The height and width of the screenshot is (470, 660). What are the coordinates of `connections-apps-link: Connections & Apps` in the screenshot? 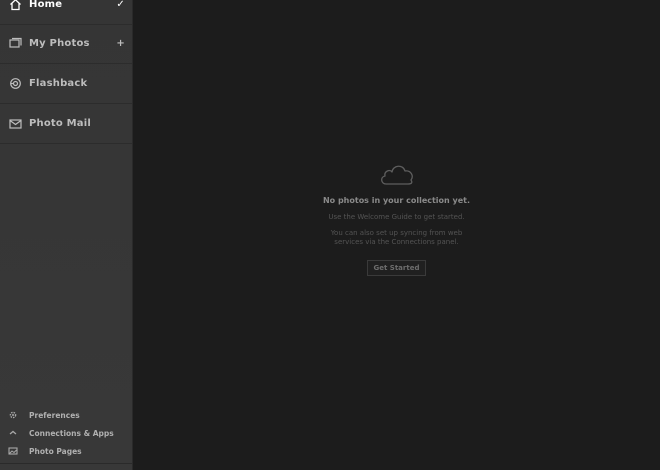 It's located at (66, 433).